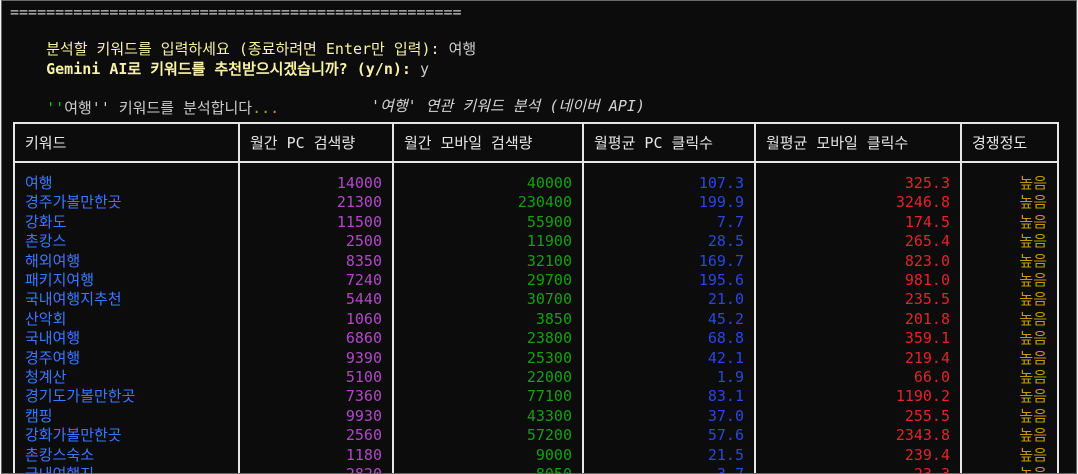  I want to click on header-pc-search: 월간 PC 검색량, so click(316, 142).